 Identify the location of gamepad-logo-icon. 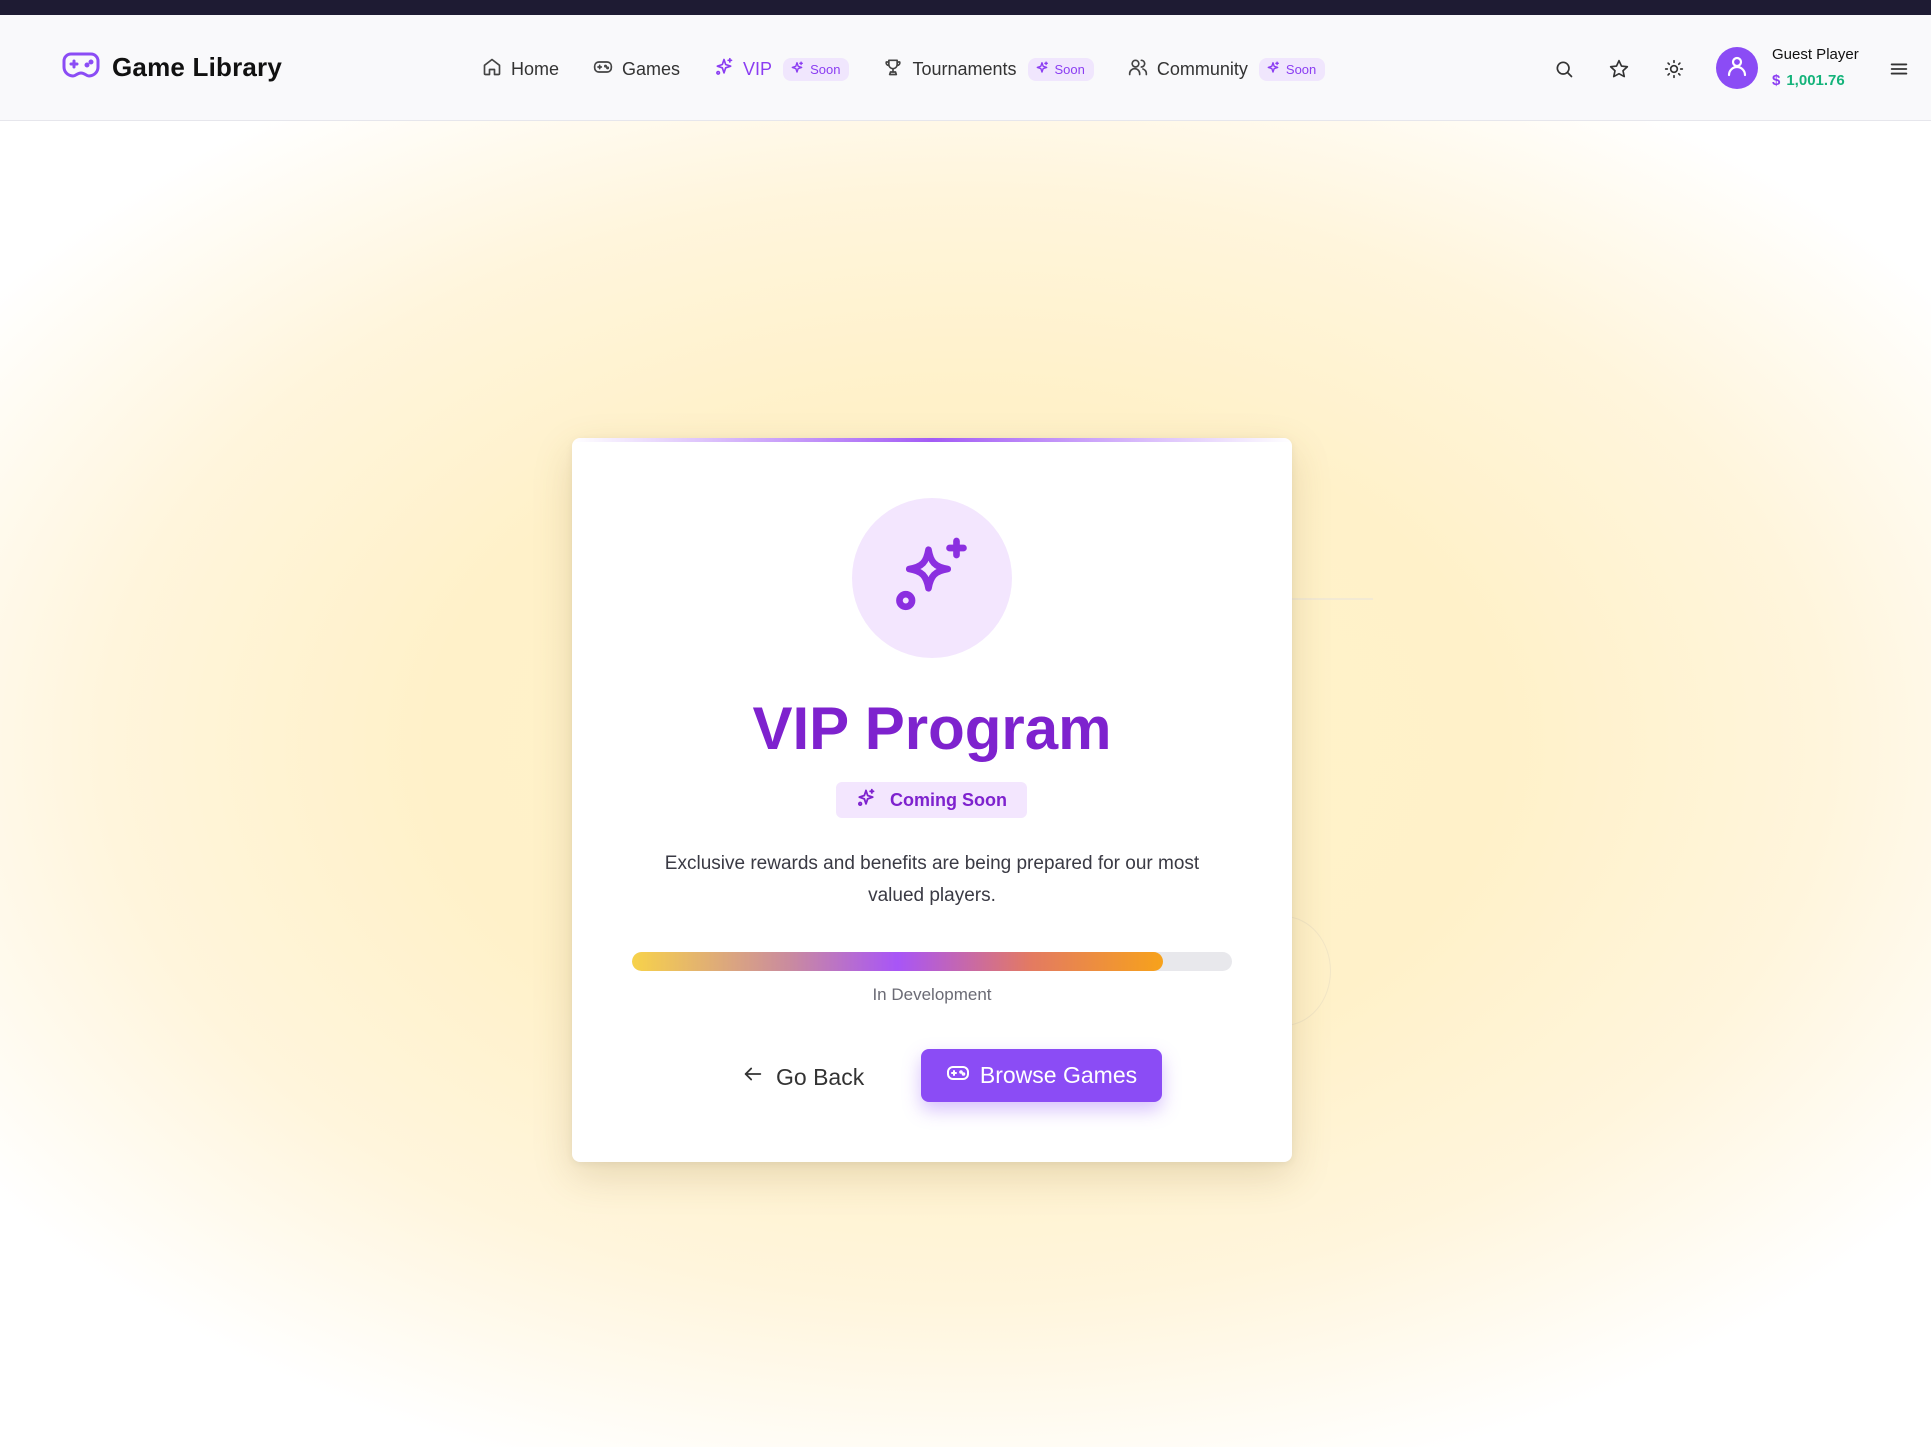
(81, 67).